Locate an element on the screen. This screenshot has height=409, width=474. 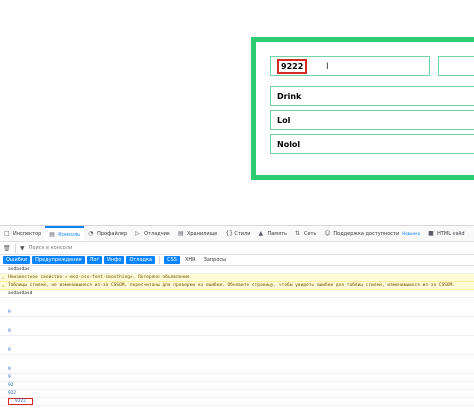
filter-warnings: Предупреждения is located at coordinates (58, 260).